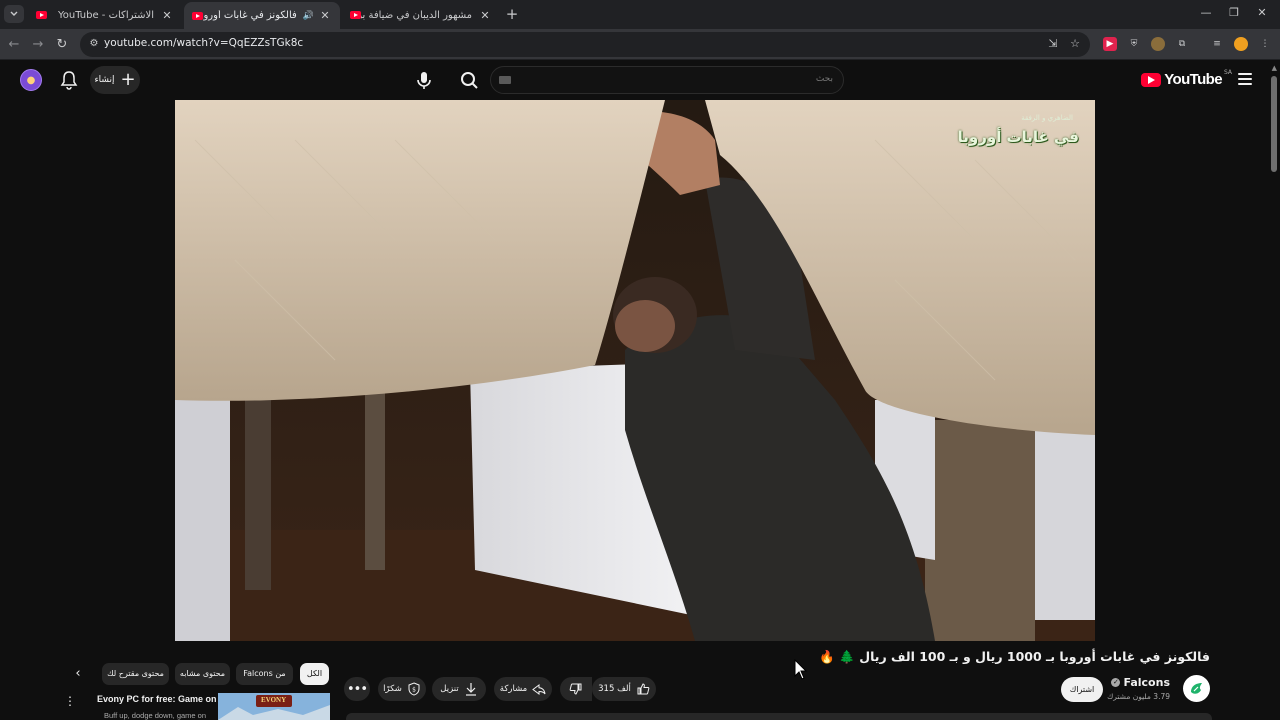  What do you see at coordinates (78, 674) in the screenshot?
I see `chips-prev-arrow-icon: ‹` at bounding box center [78, 674].